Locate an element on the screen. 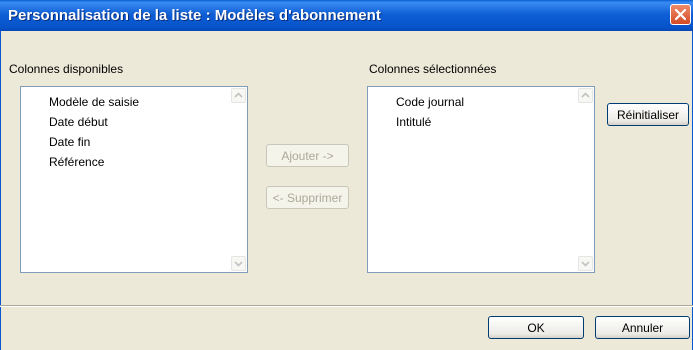 The image size is (693, 350). list-item: Code journal is located at coordinates (430, 102).